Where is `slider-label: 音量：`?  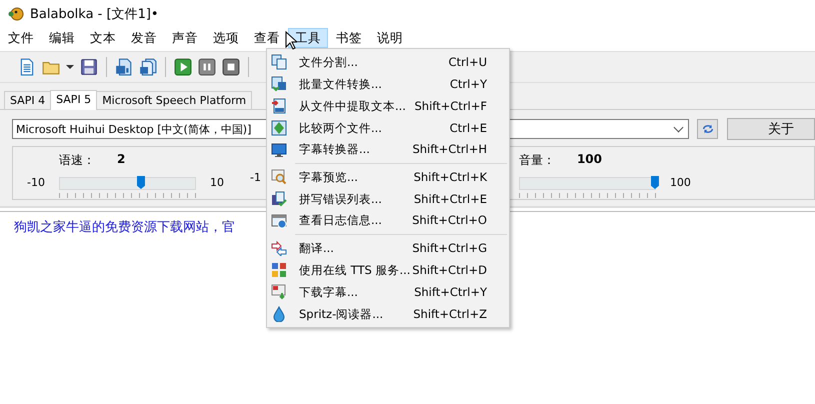 slider-label: 音量： is located at coordinates (536, 160).